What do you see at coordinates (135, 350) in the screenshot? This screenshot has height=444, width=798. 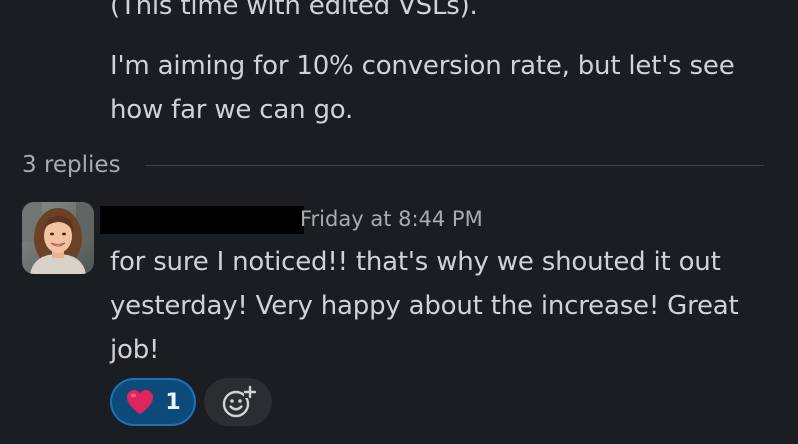 I see `reply-message-line: job!` at bounding box center [135, 350].